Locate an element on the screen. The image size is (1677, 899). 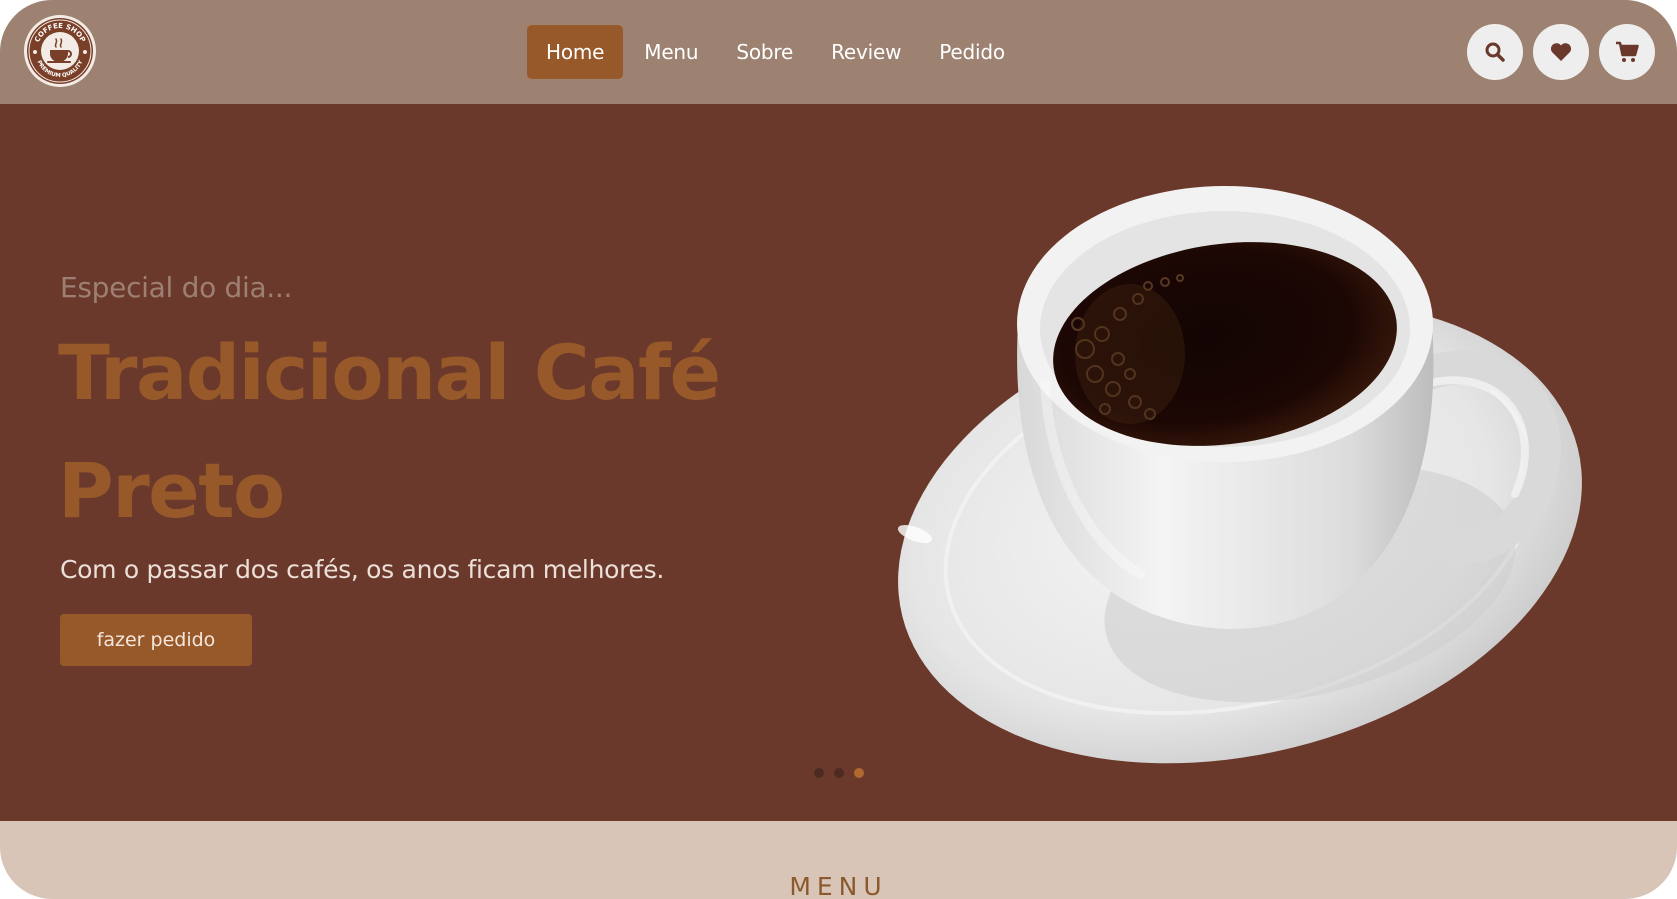
search-button is located at coordinates (1495, 52).